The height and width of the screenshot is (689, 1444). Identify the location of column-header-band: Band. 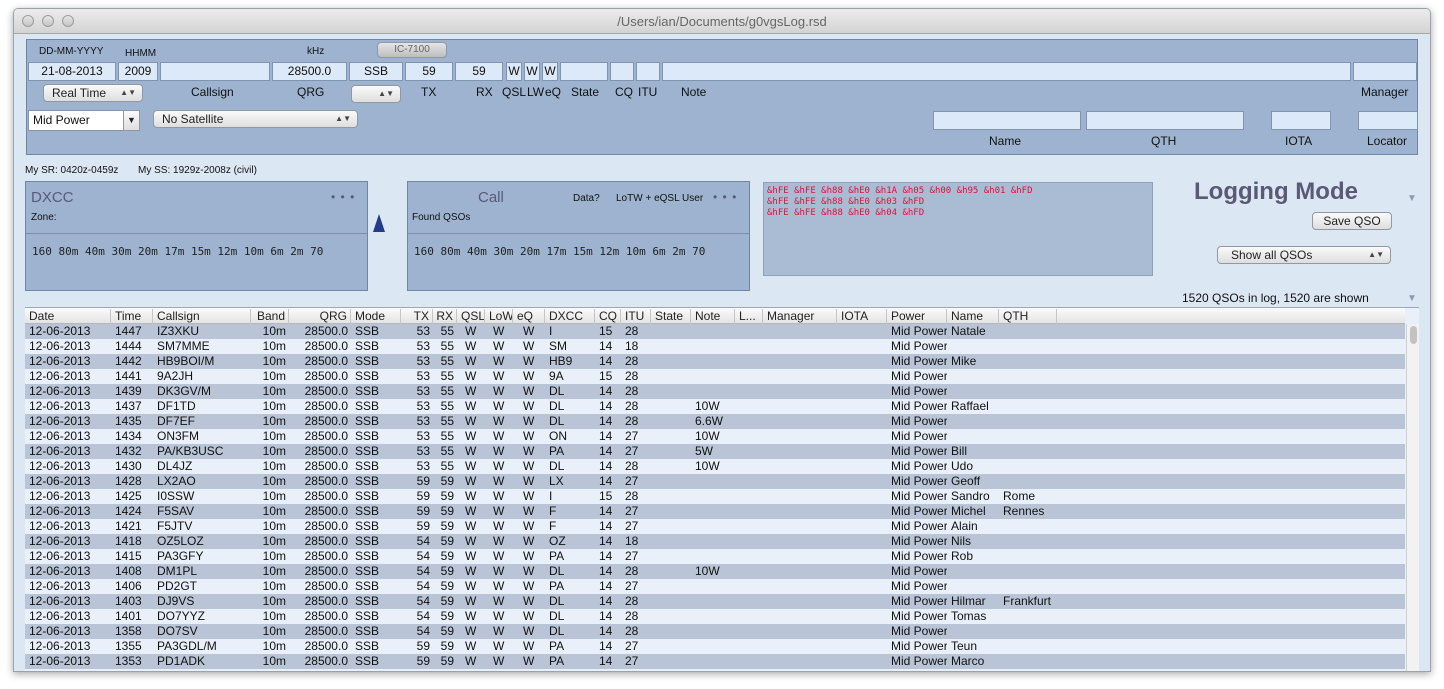
(270, 316).